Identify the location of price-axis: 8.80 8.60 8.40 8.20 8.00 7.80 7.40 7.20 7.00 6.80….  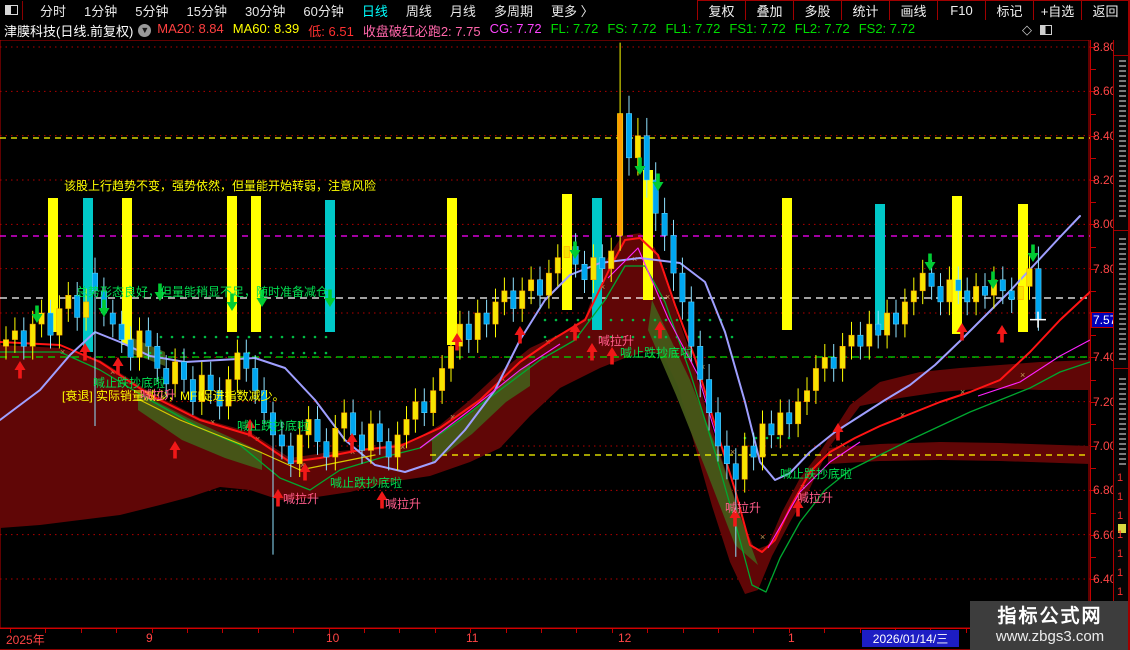
(1103, 334).